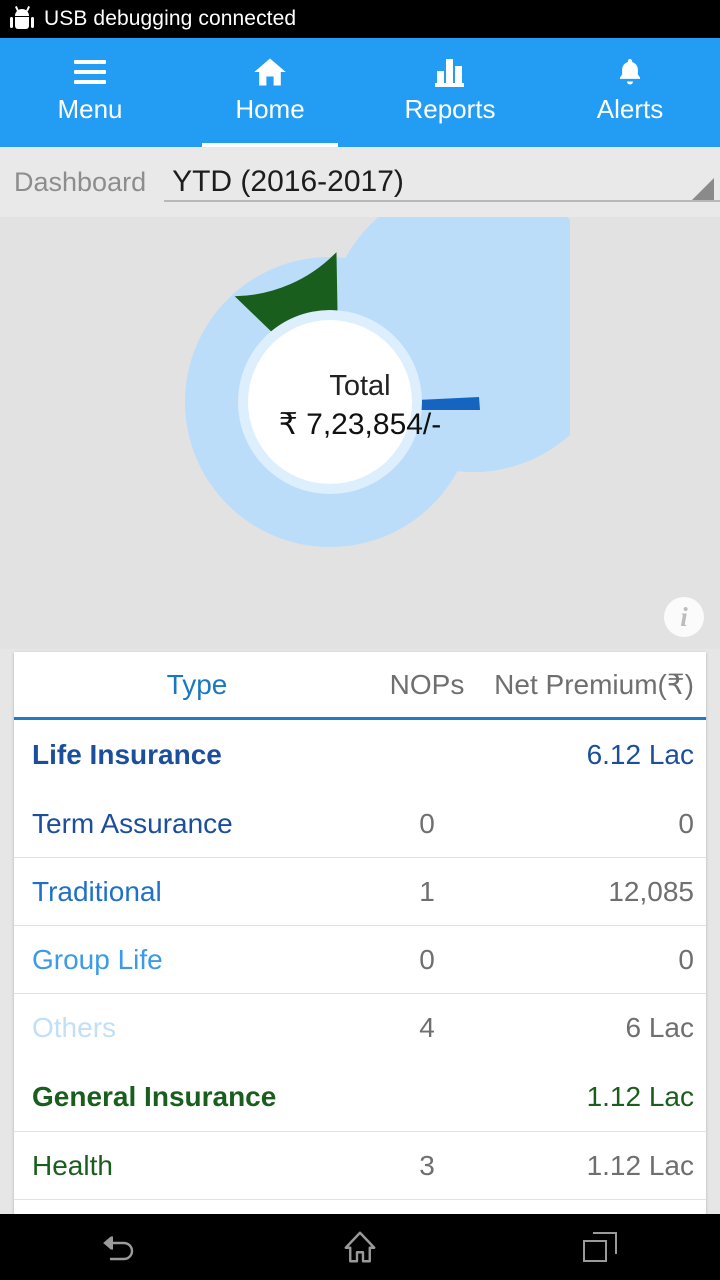  What do you see at coordinates (450, 72) in the screenshot?
I see `bar-chart-icon` at bounding box center [450, 72].